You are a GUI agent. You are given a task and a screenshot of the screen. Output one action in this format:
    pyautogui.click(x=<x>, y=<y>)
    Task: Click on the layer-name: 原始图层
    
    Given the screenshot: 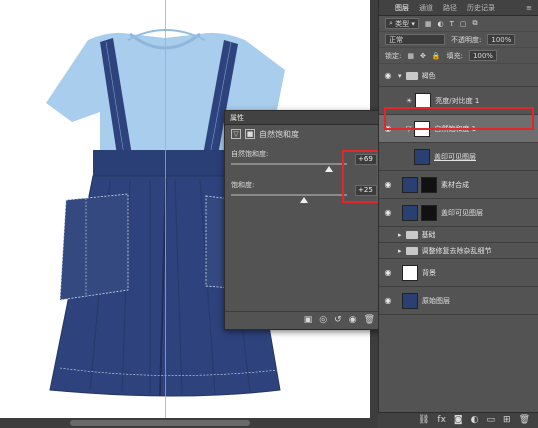 What is the action you would take?
    pyautogui.click(x=436, y=300)
    